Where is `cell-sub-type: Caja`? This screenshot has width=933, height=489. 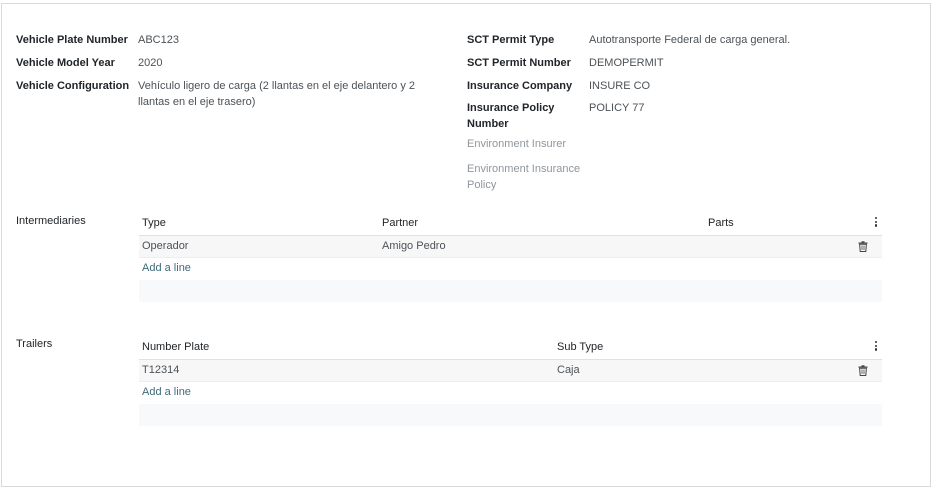 cell-sub-type: Caja is located at coordinates (568, 370).